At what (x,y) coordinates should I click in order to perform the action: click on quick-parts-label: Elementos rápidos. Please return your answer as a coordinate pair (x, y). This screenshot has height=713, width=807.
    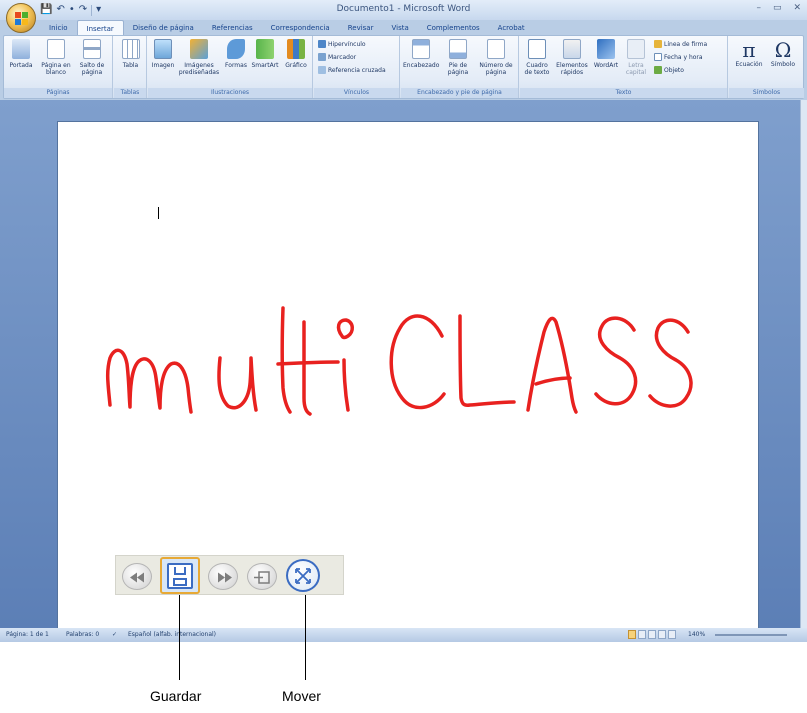
    Looking at the image, I should click on (572, 69).